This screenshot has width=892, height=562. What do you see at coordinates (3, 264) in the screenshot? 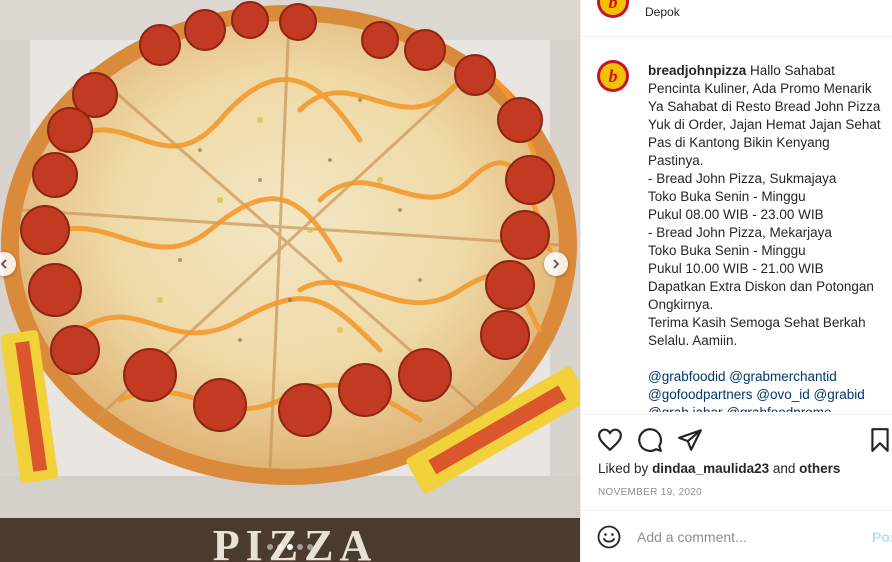
I see `chevron-left-icon` at bounding box center [3, 264].